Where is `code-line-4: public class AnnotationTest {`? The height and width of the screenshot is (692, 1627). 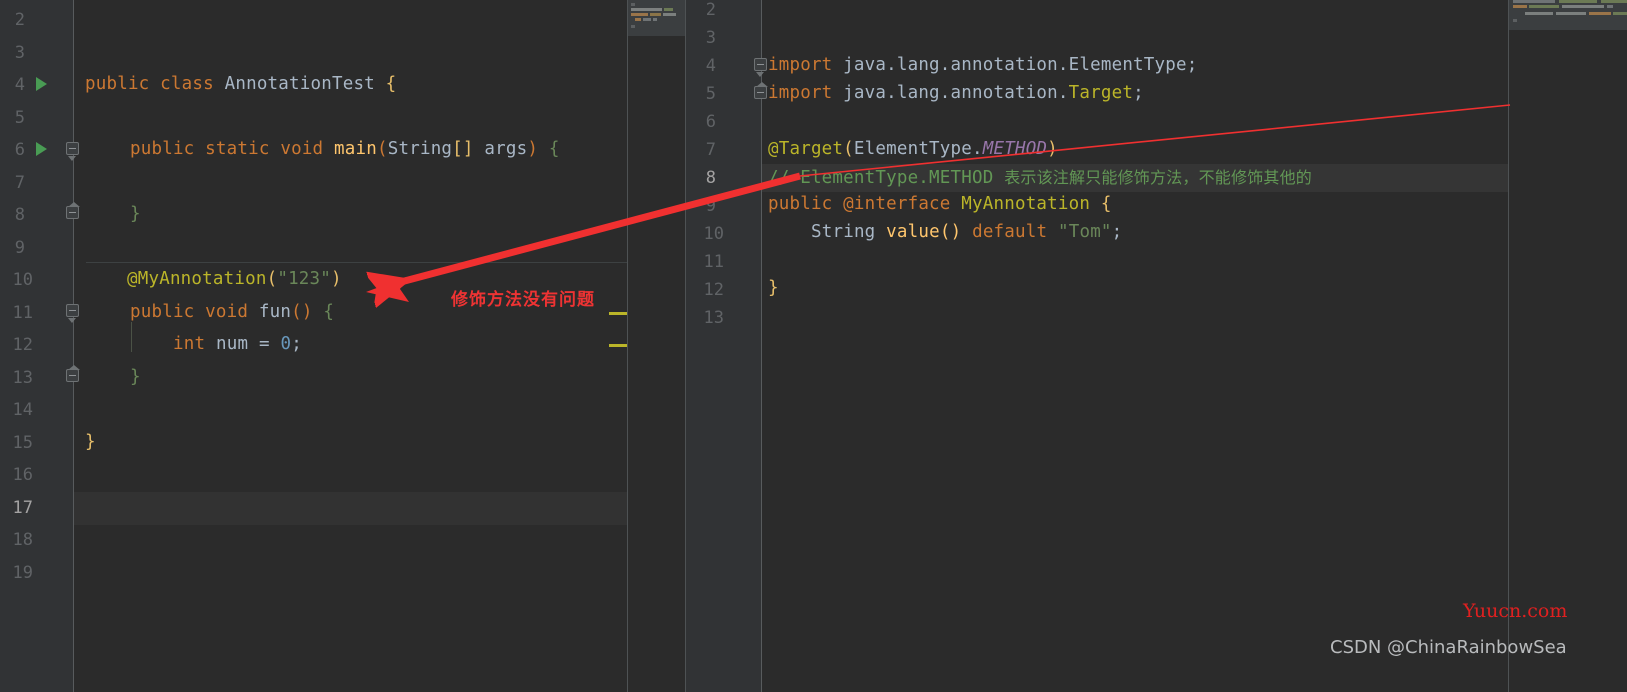
code-line-4: public class AnnotationTest { is located at coordinates (240, 84).